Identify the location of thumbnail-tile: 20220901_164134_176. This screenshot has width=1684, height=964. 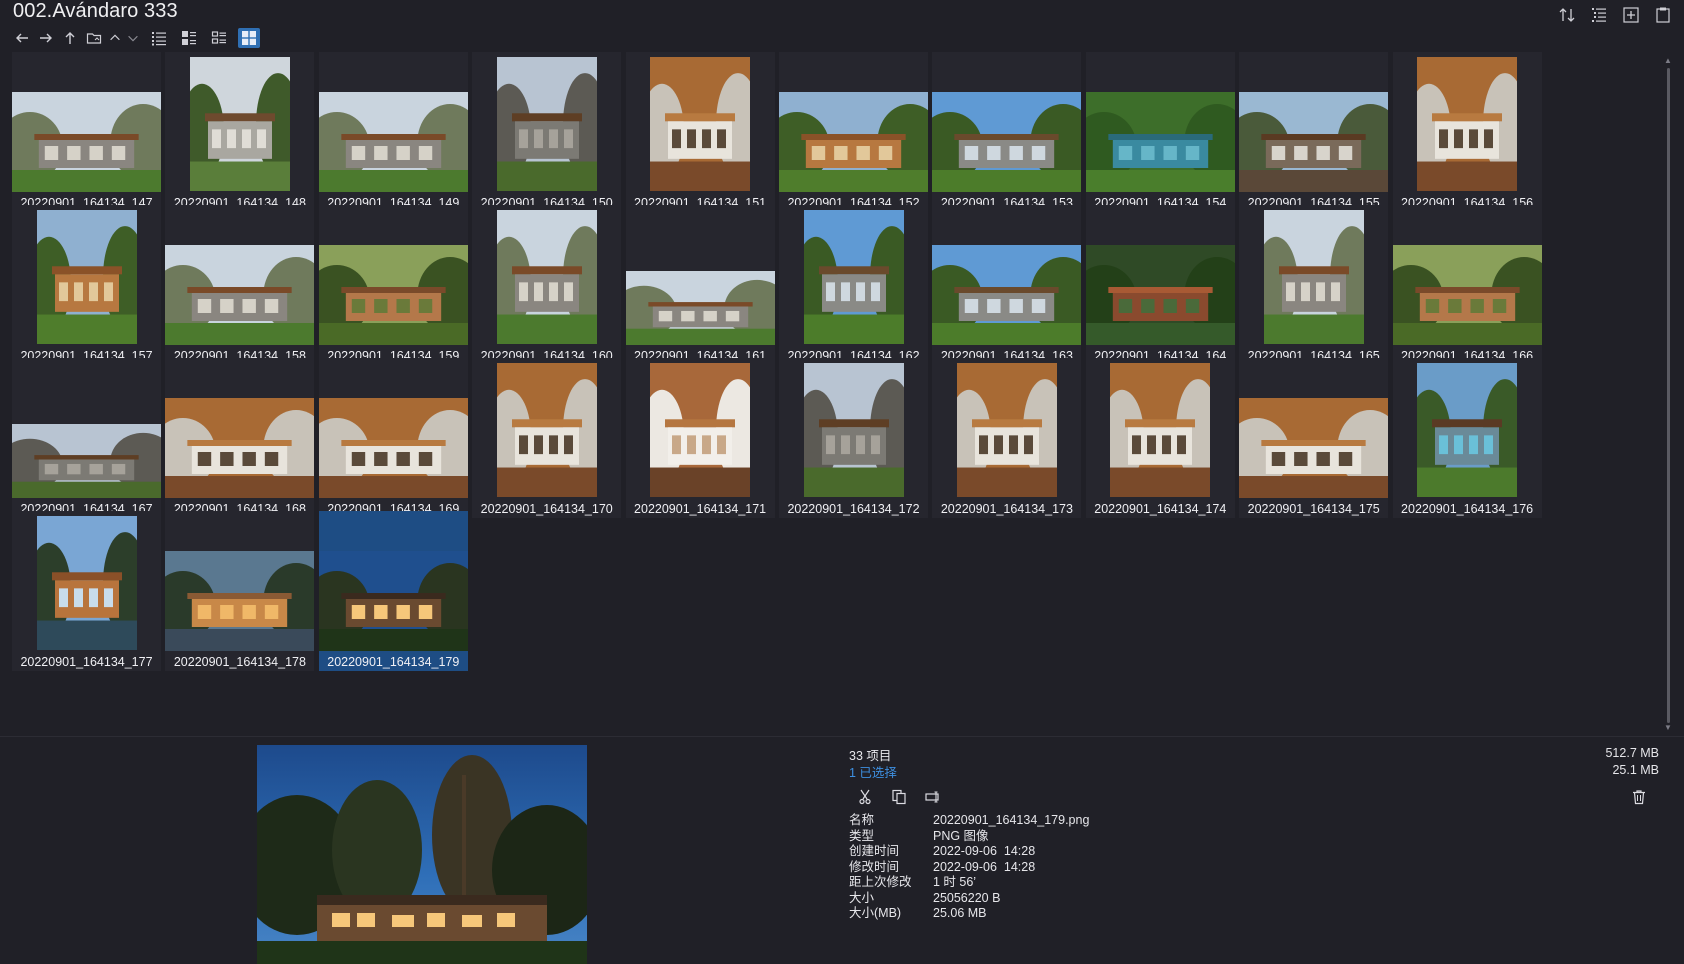
(1467, 438).